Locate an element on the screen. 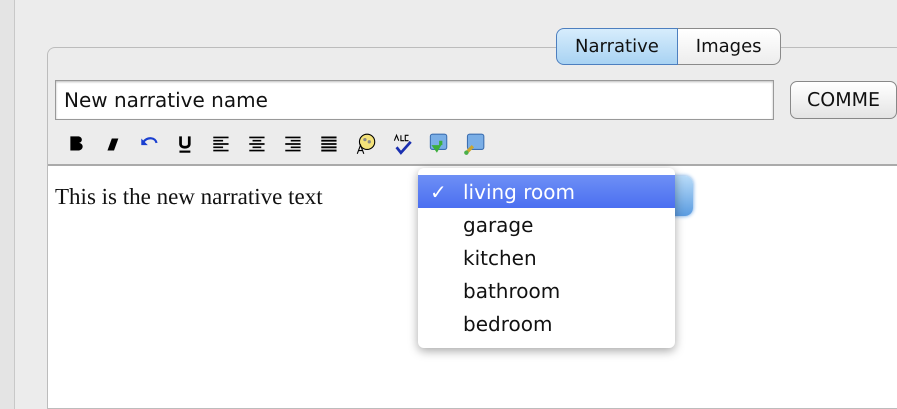 Image resolution: width=897 pixels, height=409 pixels. menu-item: garage is located at coordinates (546, 224).